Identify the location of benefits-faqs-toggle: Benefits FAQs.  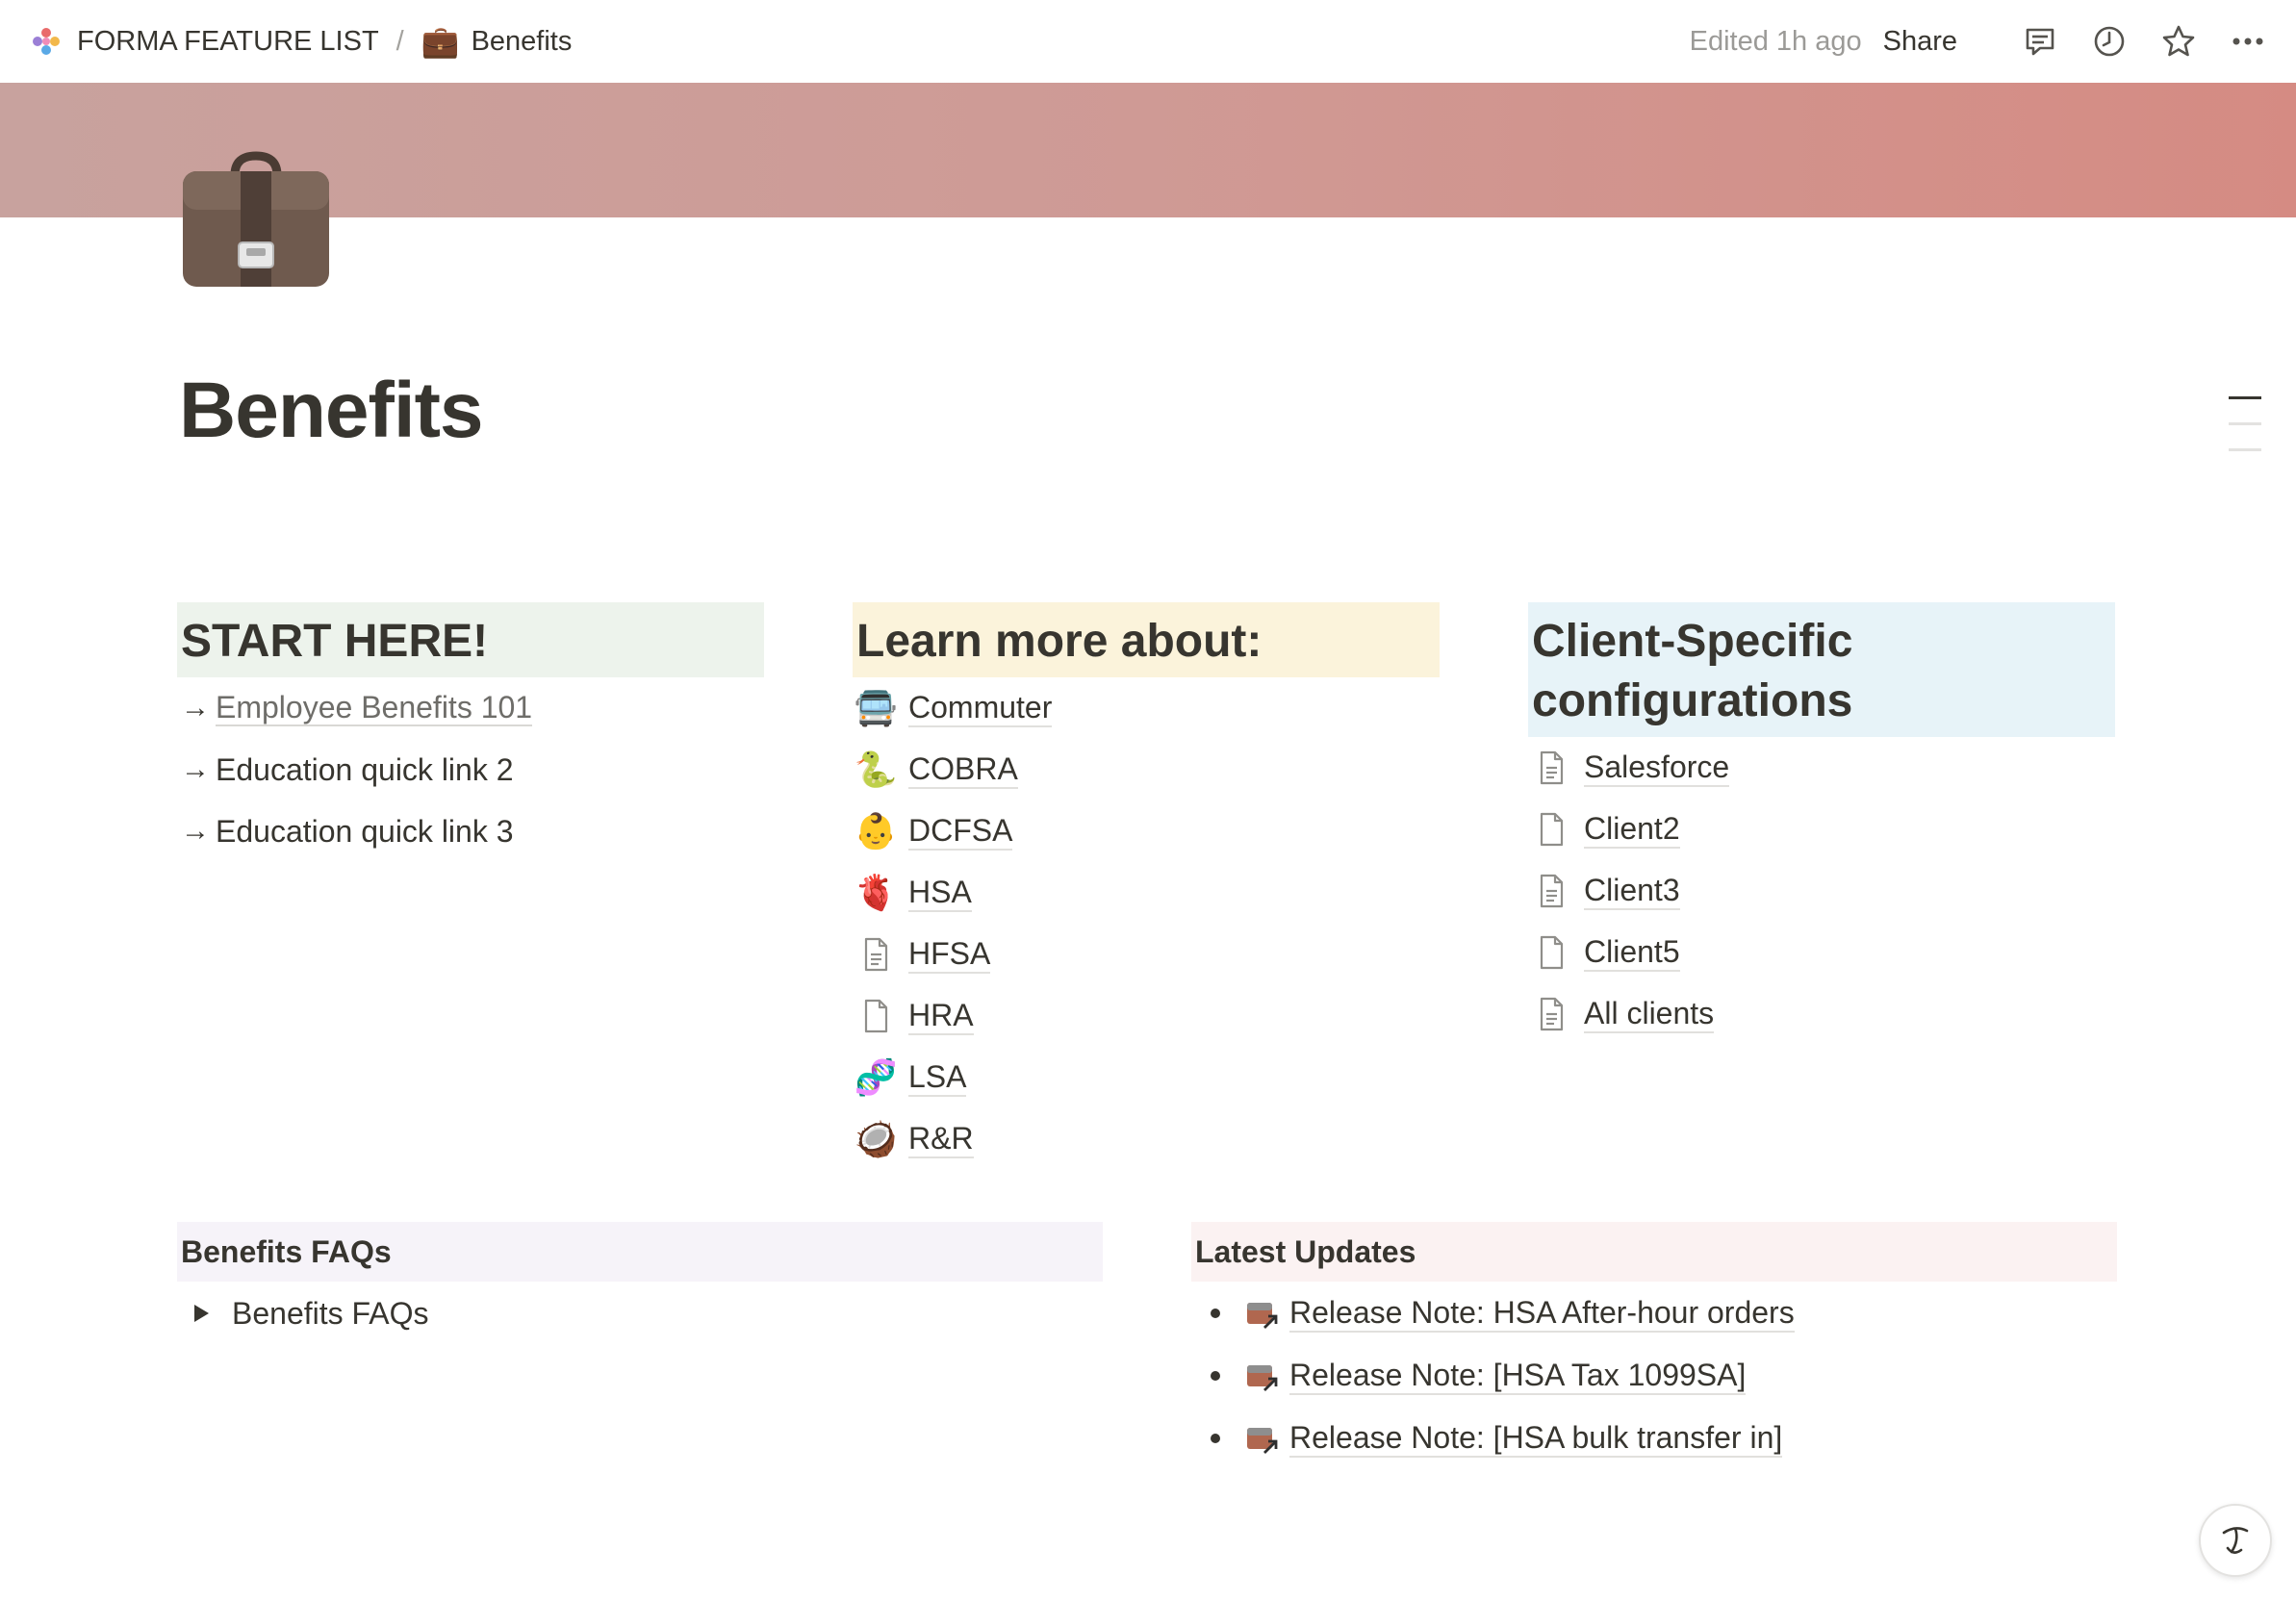
(640, 1314).